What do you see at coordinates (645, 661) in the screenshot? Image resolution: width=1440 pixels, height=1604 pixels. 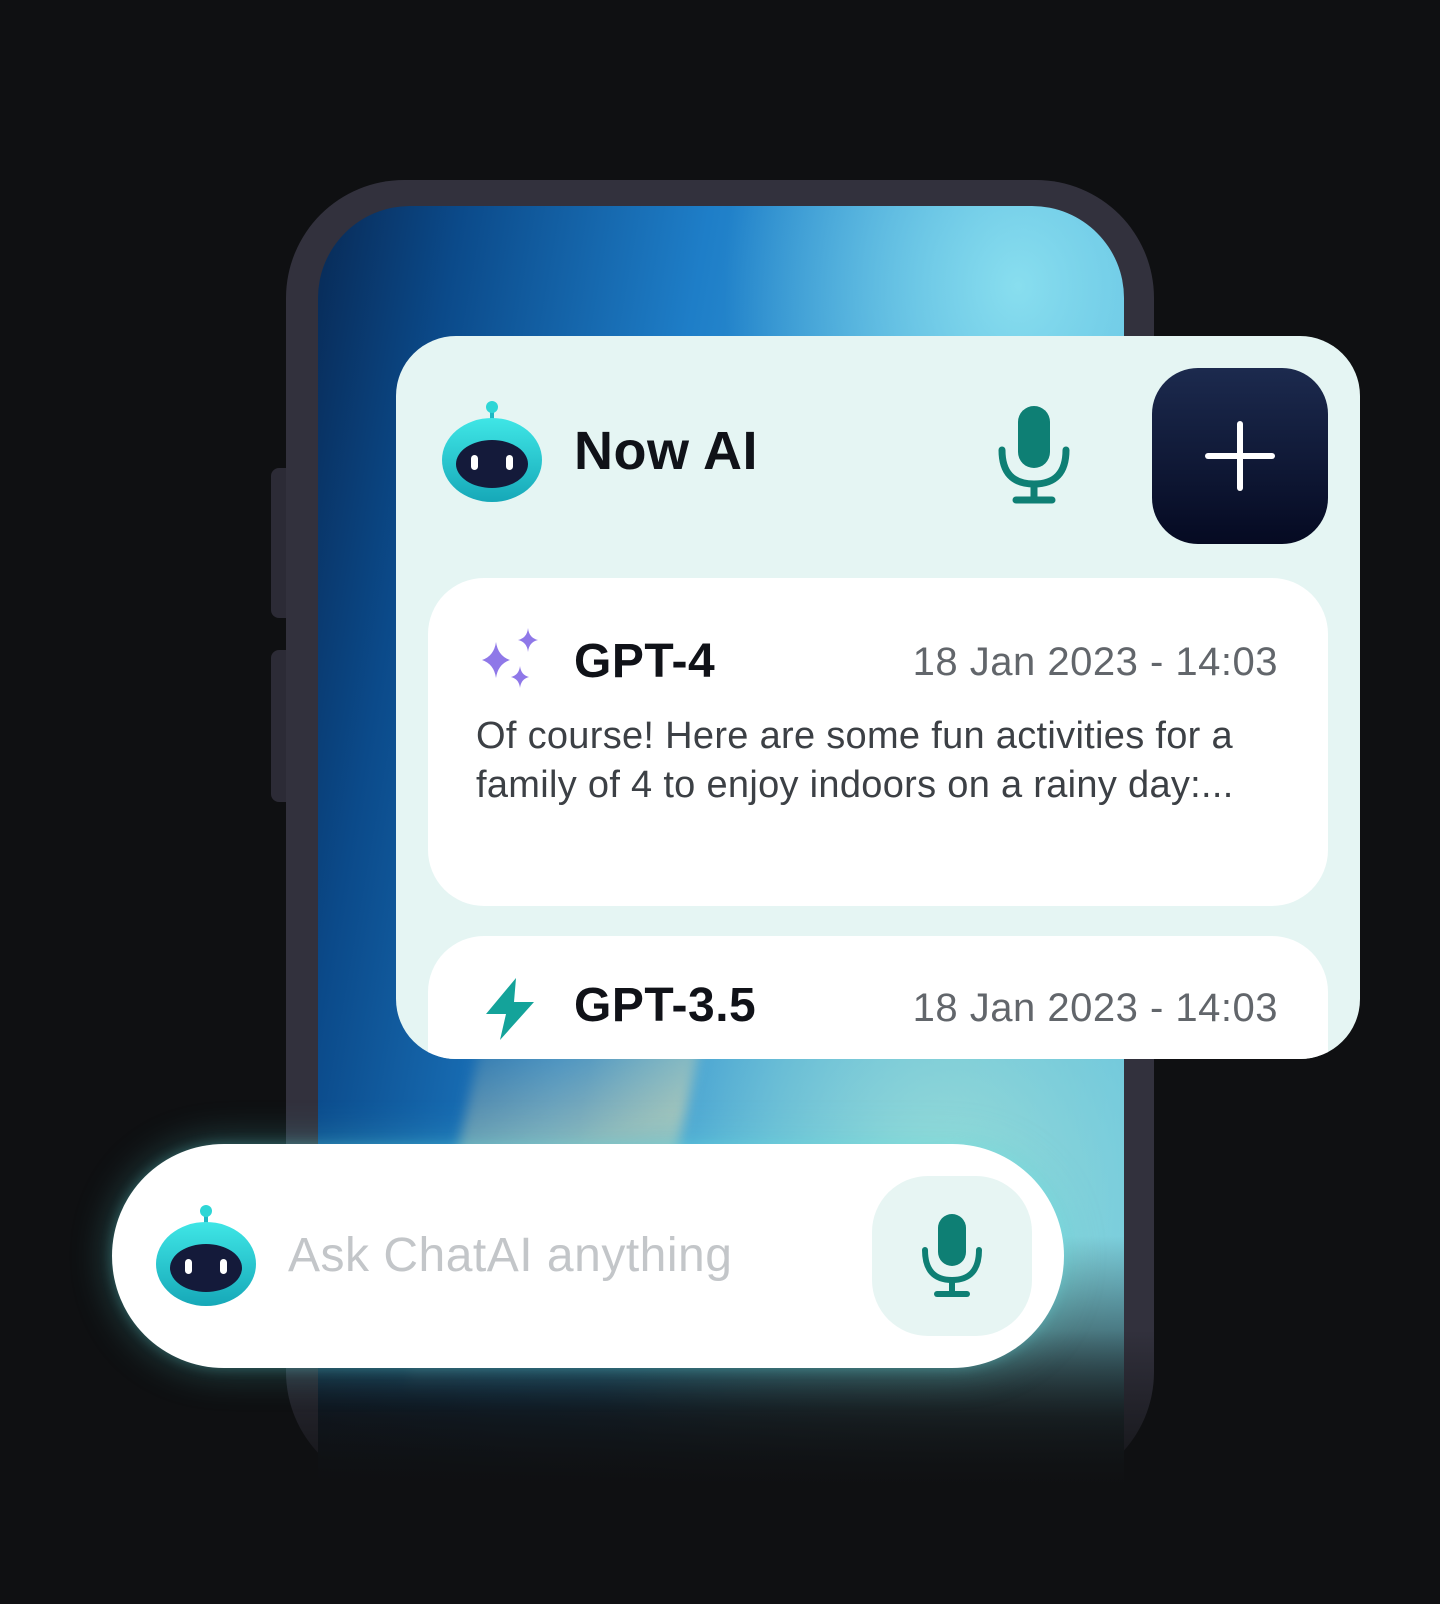 I see `model-name: GPT-4` at bounding box center [645, 661].